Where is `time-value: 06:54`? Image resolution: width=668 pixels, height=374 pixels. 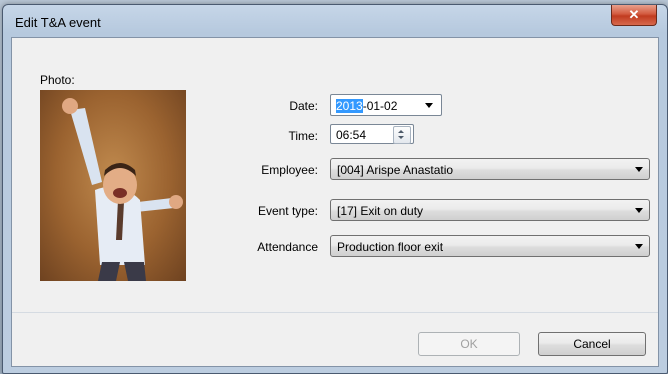 time-value: 06:54 is located at coordinates (351, 135).